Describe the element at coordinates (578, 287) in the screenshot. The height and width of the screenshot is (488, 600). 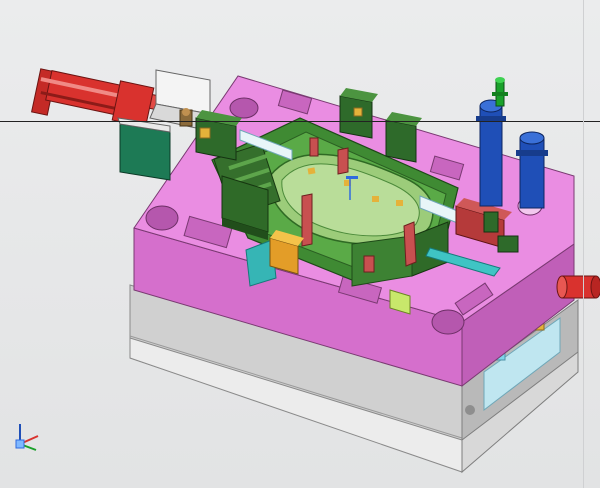
I see `side-fitting` at that location.